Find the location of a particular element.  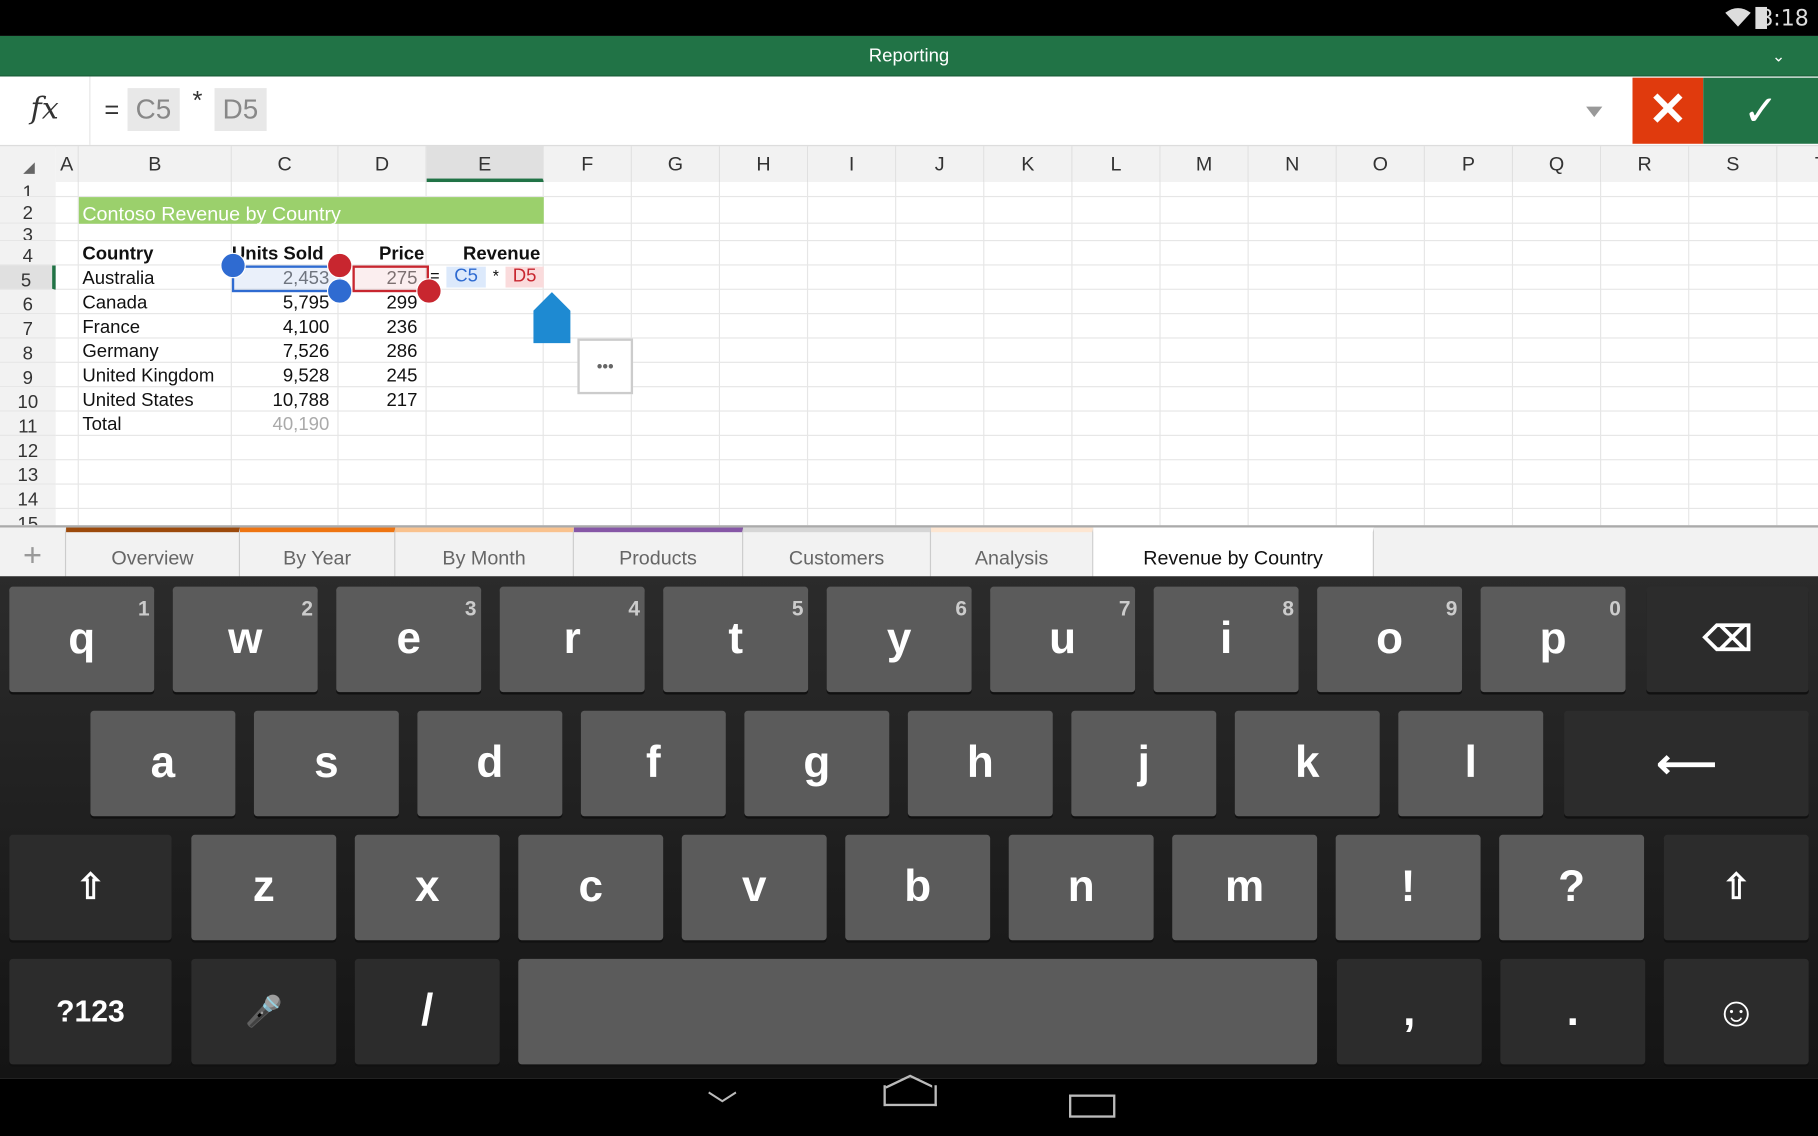

row-header-13: 13 is located at coordinates (28, 472).